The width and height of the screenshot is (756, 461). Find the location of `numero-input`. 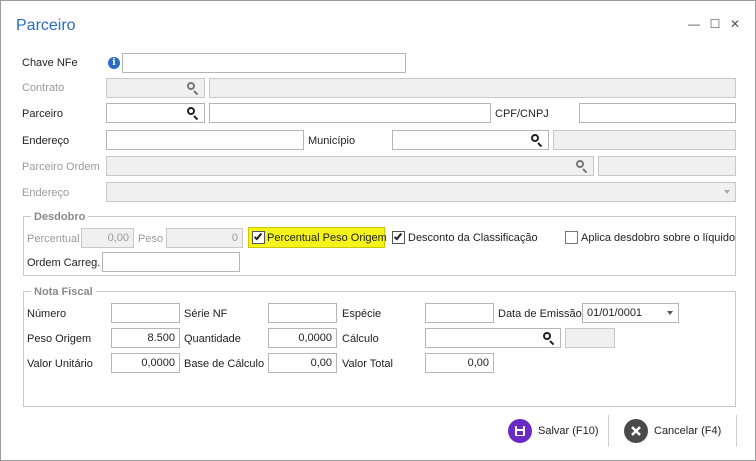

numero-input is located at coordinates (145, 313).